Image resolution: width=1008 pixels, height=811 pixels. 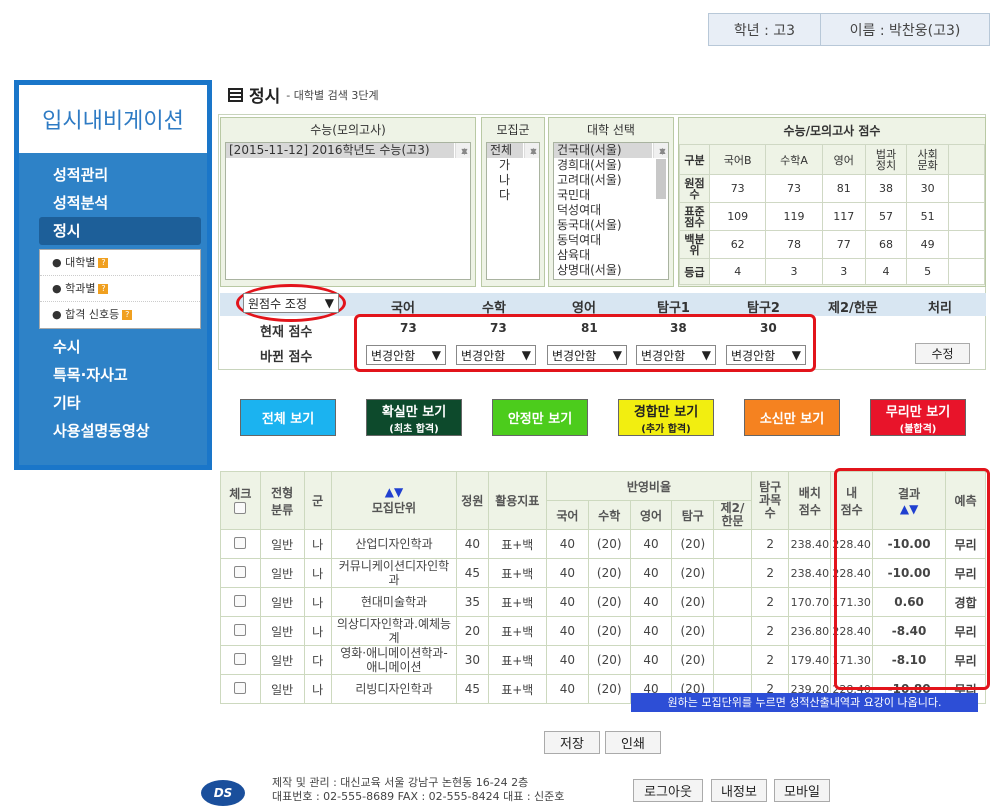 I want to click on company-logo: DS, so click(x=223, y=793).